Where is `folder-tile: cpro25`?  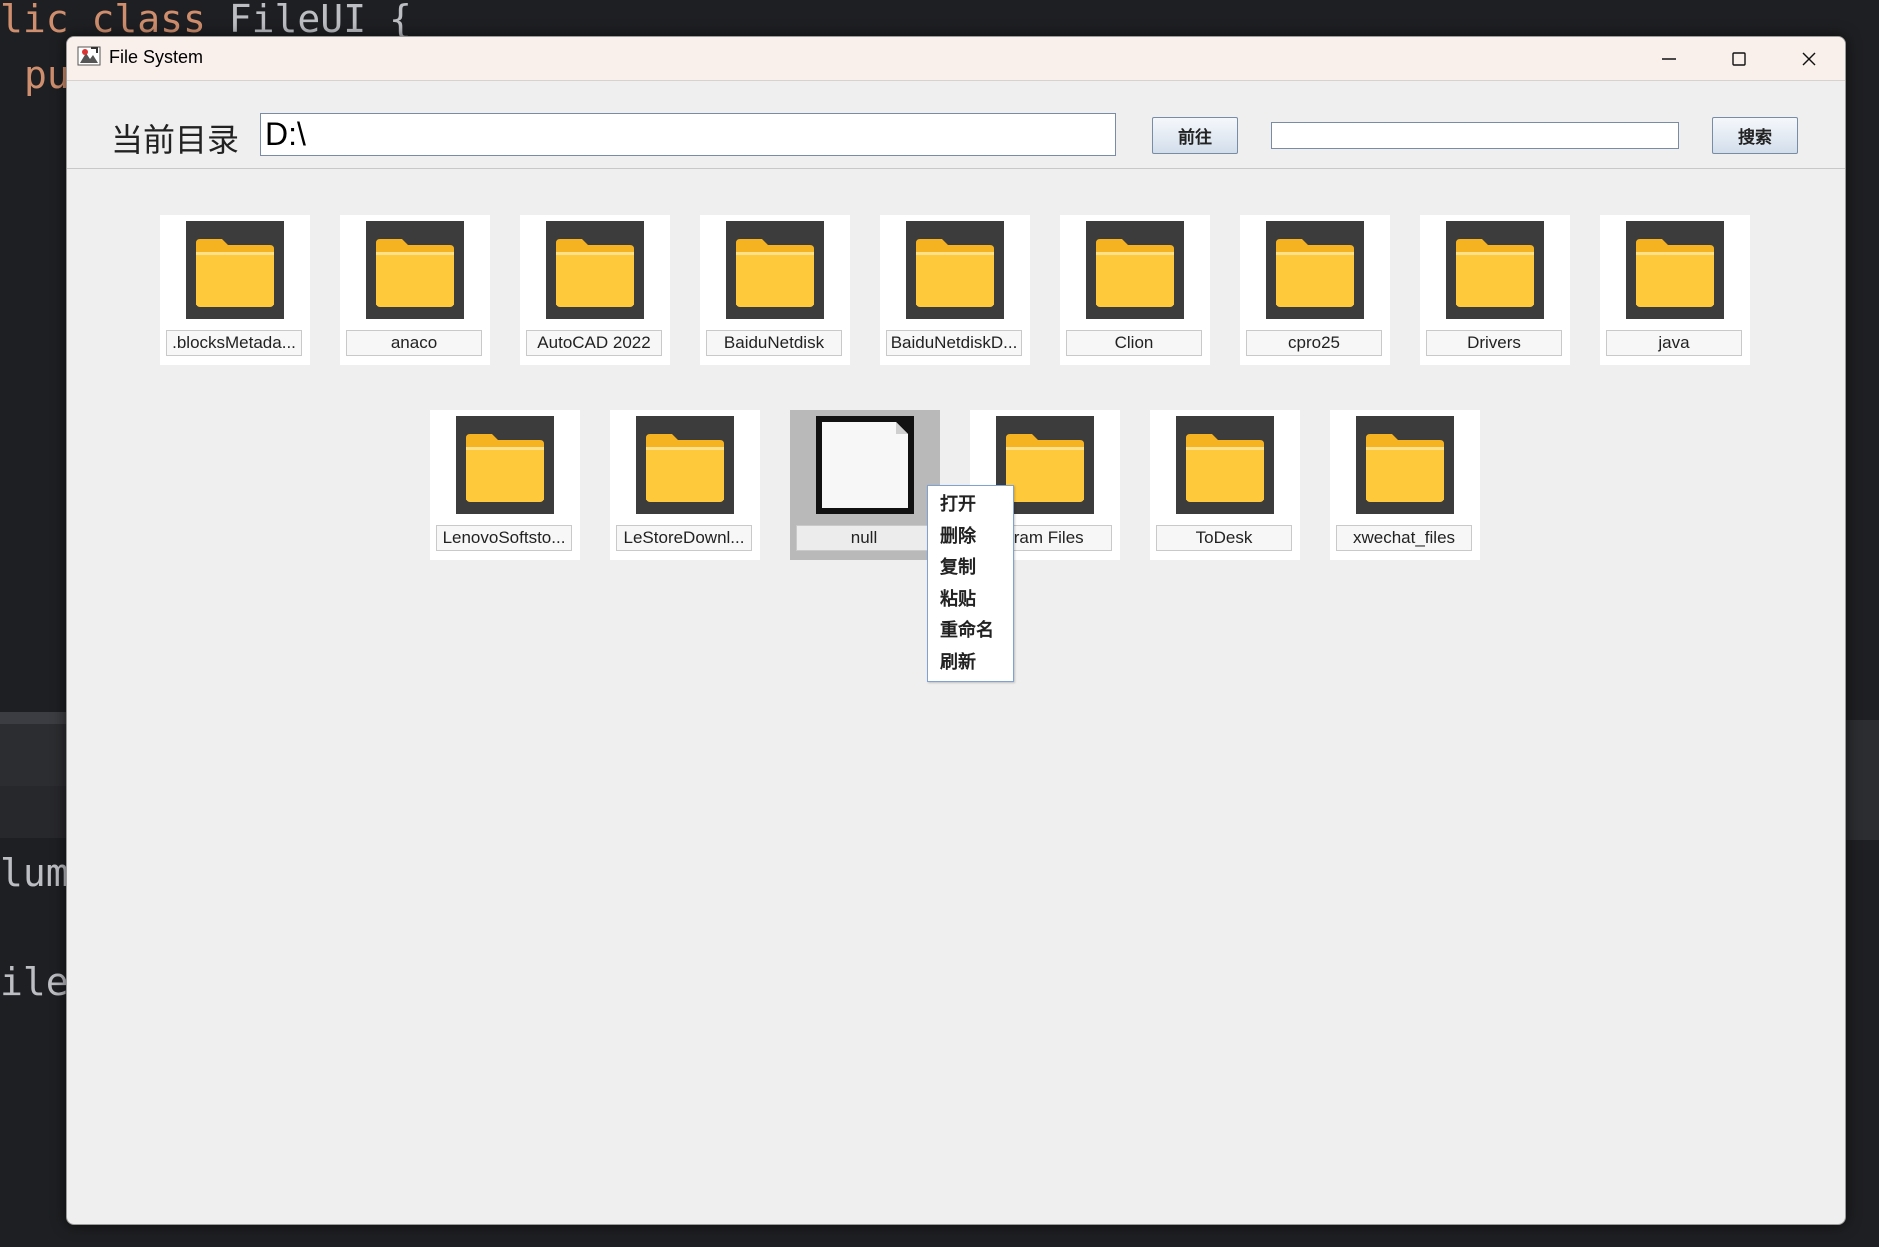 folder-tile: cpro25 is located at coordinates (1315, 290).